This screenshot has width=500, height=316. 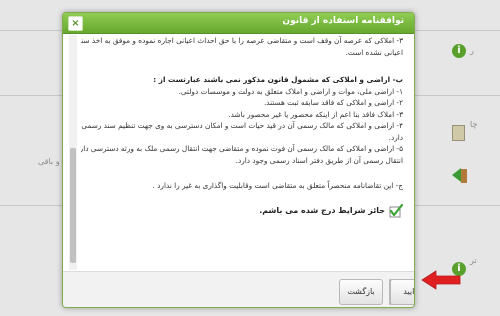 I want to click on dialog-titlebar: توافقنامه استفاده از قانون ×, so click(x=238, y=23).